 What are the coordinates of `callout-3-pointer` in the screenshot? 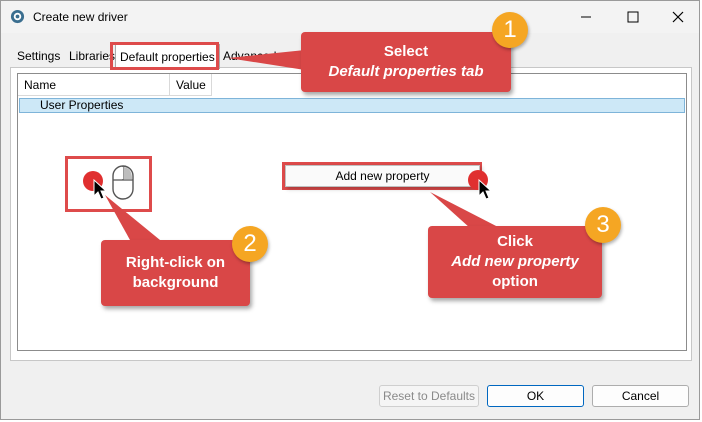 It's located at (465, 210).